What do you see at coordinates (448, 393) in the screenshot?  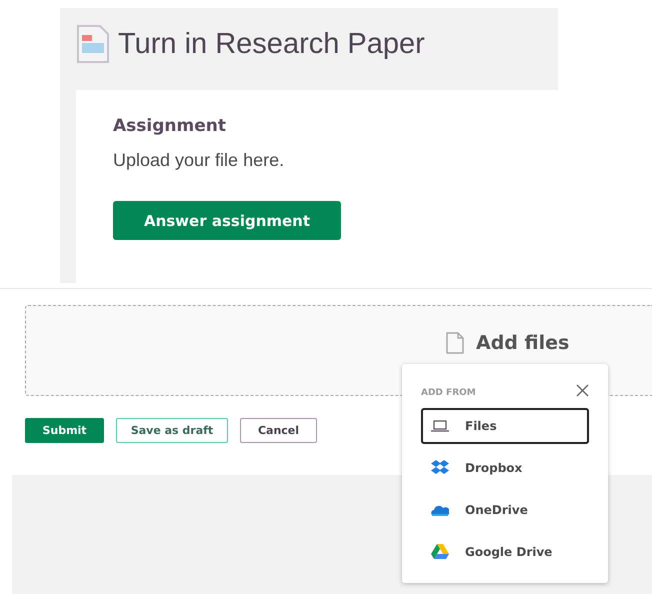 I see `popup-heading: ADD FROM` at bounding box center [448, 393].